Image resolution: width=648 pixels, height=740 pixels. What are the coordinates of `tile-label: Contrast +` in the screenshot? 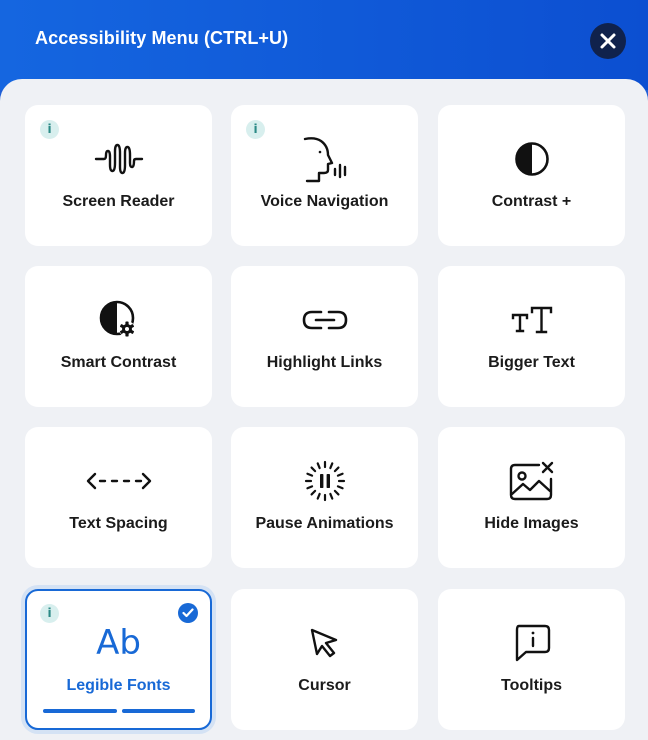 It's located at (531, 201).